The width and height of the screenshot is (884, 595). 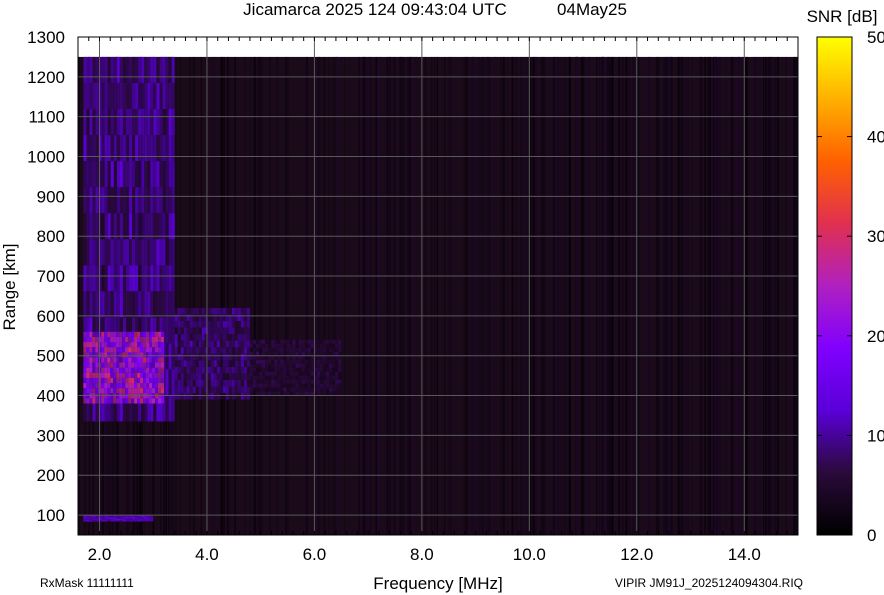 What do you see at coordinates (87, 583) in the screenshot?
I see `rxmask-label: RxMask 11111111` at bounding box center [87, 583].